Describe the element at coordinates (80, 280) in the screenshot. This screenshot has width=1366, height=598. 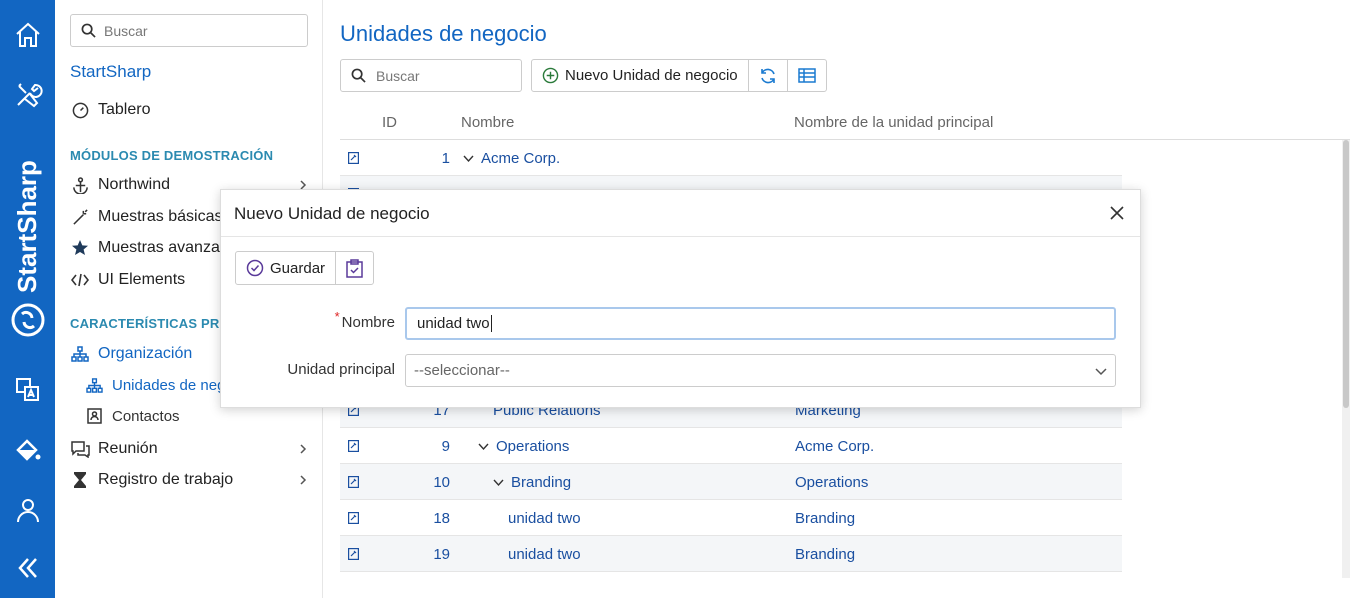
I see `code-icon` at that location.